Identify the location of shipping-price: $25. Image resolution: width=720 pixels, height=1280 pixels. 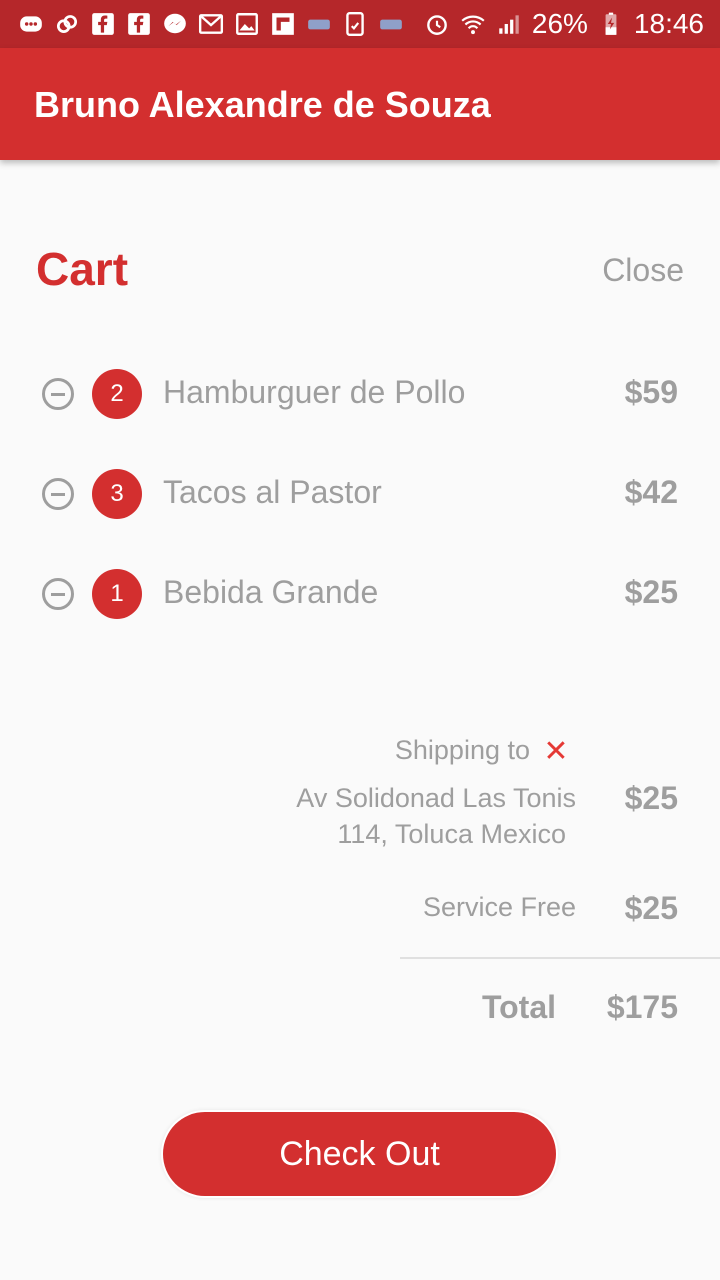
(651, 798).